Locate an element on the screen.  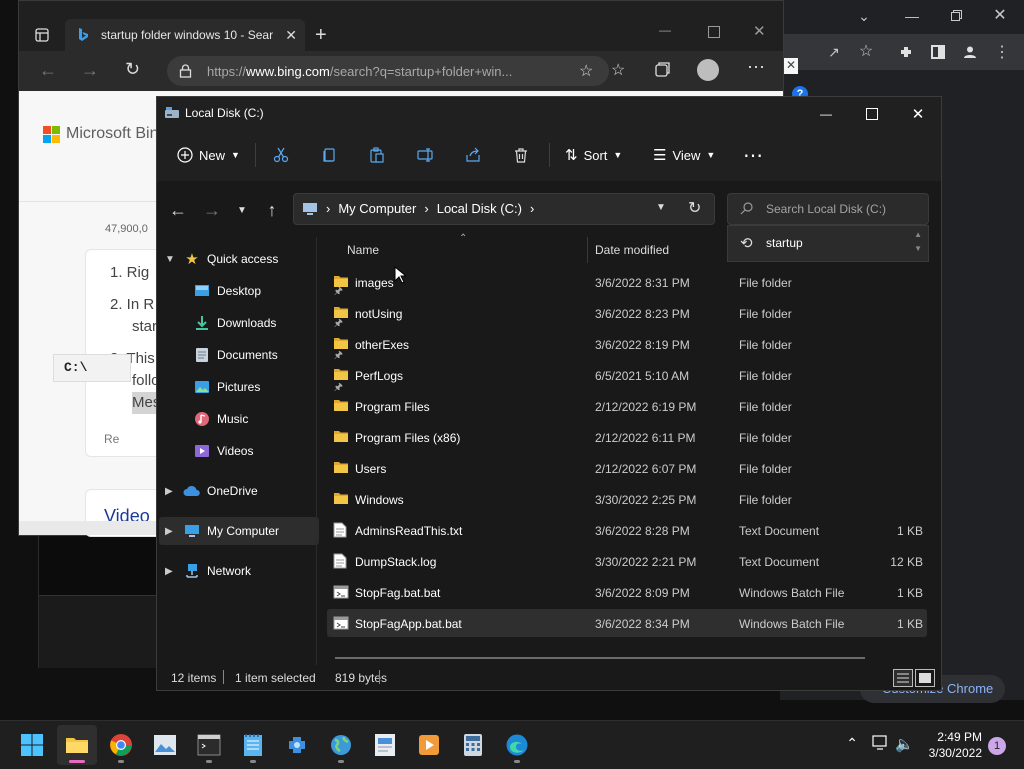
cut-button is located at coordinates (281, 155).